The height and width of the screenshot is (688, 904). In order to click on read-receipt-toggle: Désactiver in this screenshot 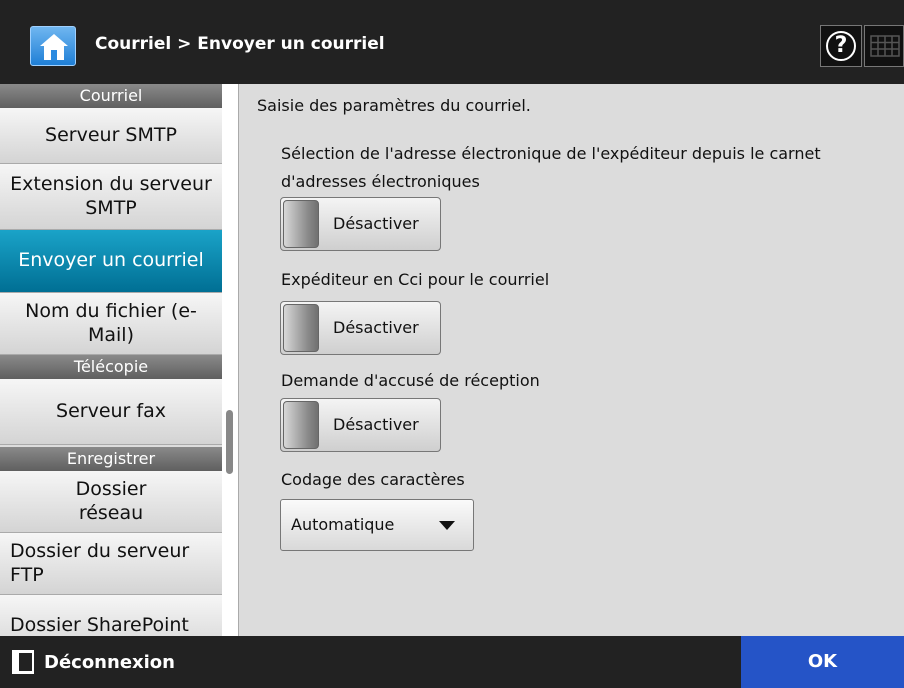, I will do `click(360, 425)`.